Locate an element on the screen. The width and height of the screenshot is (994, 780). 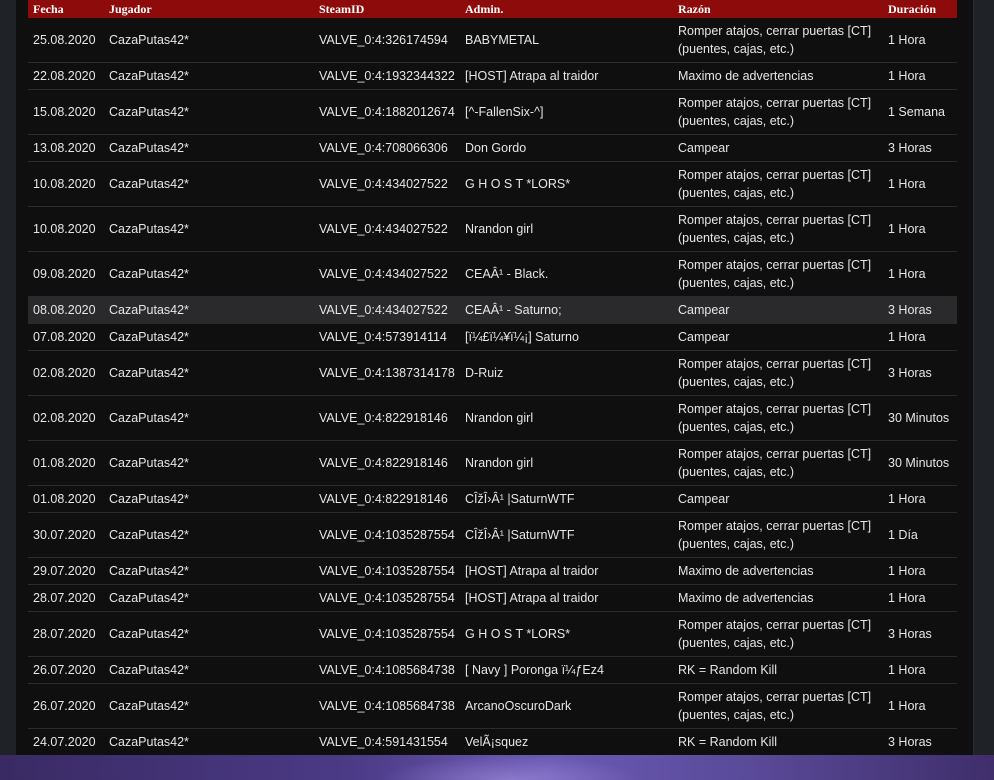
cell-steamid: VALVE_0:4:326174594 is located at coordinates (387, 40).